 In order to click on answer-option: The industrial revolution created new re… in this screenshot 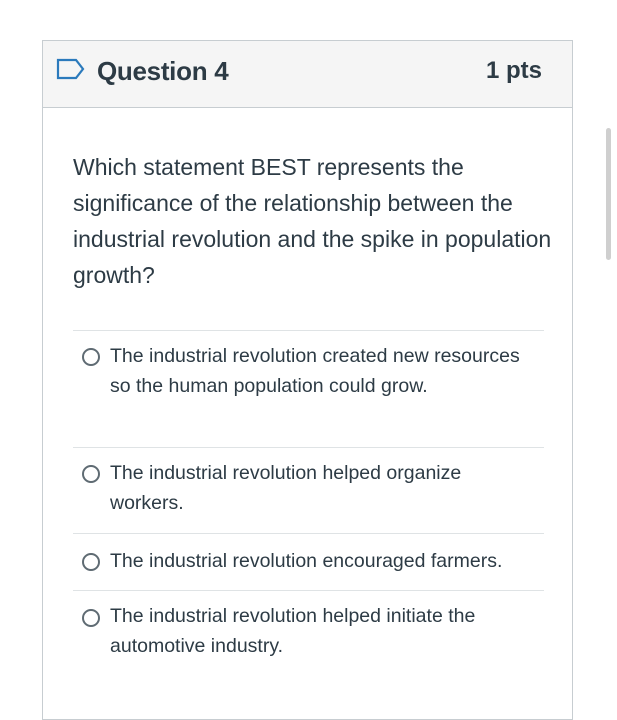, I will do `click(308, 388)`.